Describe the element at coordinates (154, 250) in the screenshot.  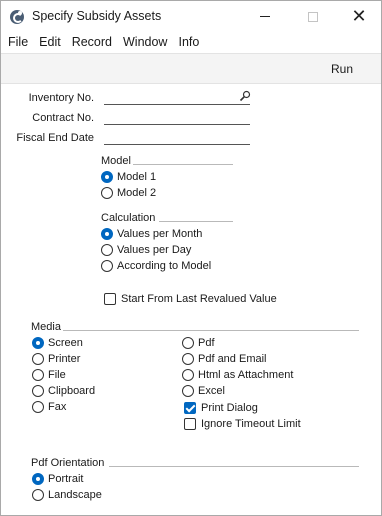
I see `values-per-day-label: Values per Day` at that location.